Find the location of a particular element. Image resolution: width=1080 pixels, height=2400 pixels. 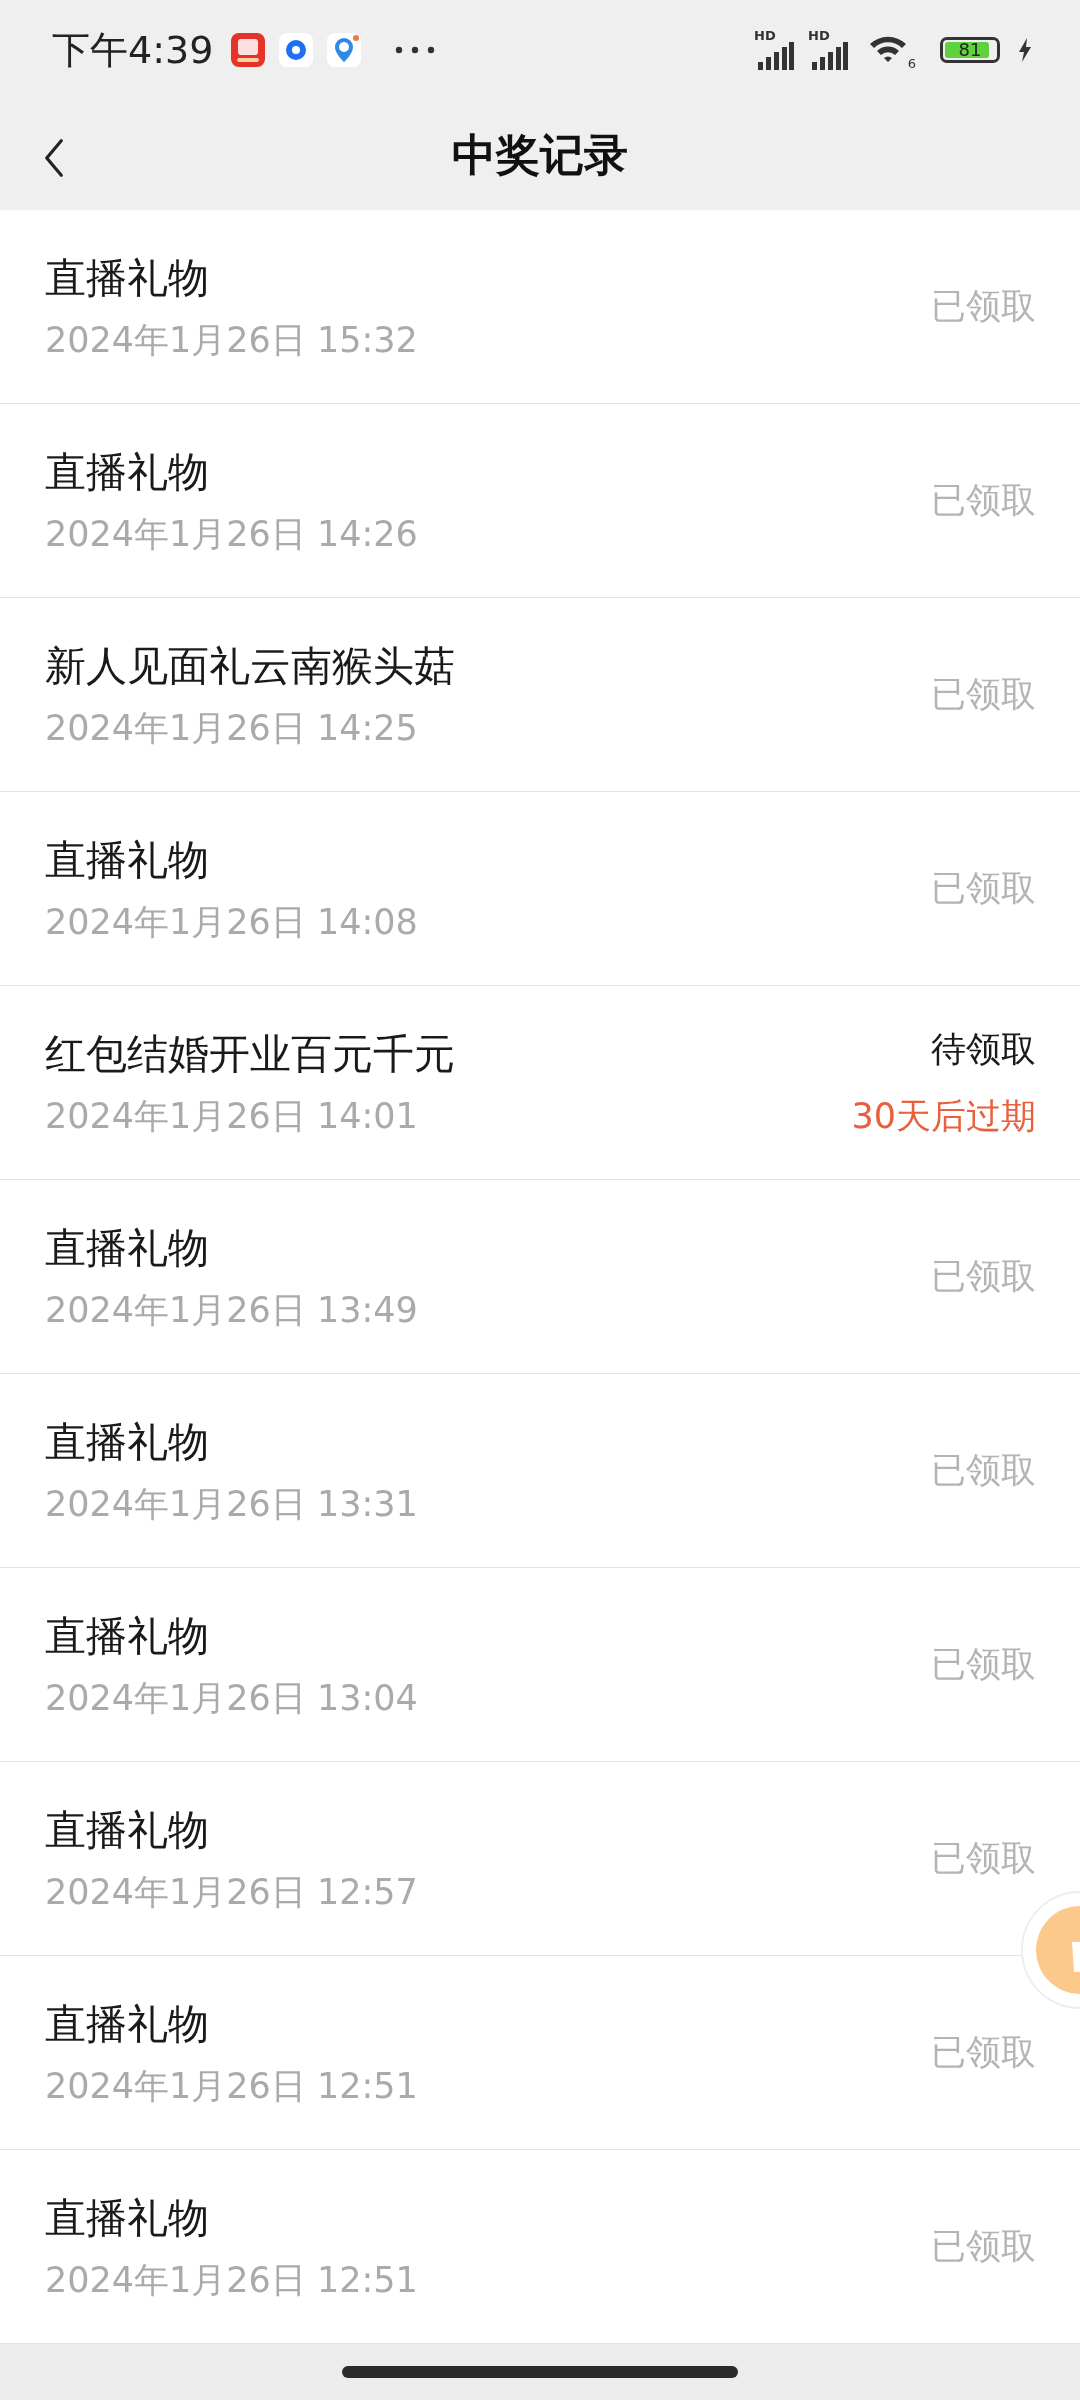

page-title: 中奖记录 is located at coordinates (540, 154).